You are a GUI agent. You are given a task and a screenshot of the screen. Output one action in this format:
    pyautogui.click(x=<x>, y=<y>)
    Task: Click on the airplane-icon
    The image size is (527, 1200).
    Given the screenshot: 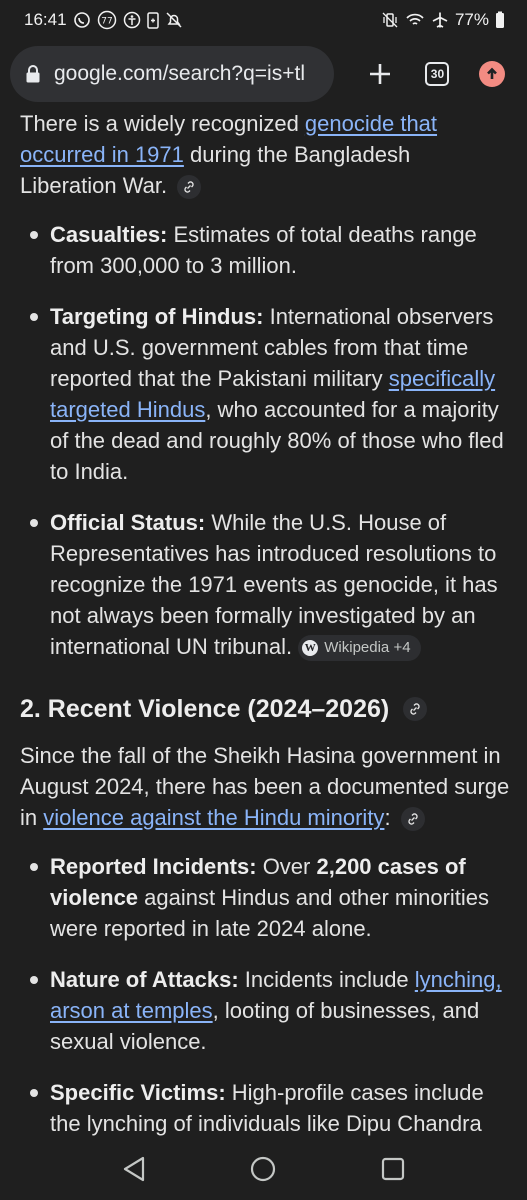 What is the action you would take?
    pyautogui.click(x=440, y=20)
    